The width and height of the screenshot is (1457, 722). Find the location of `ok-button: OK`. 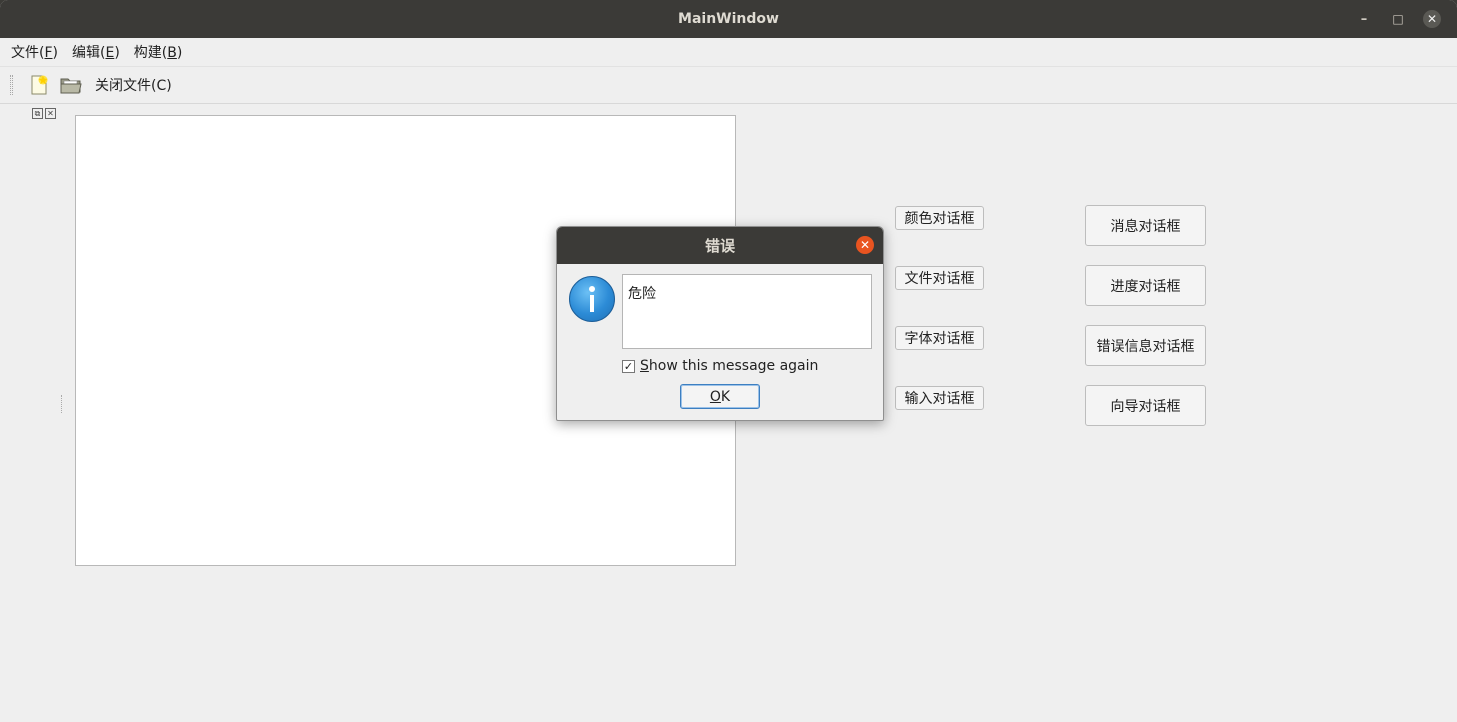

ok-button: OK is located at coordinates (720, 396).